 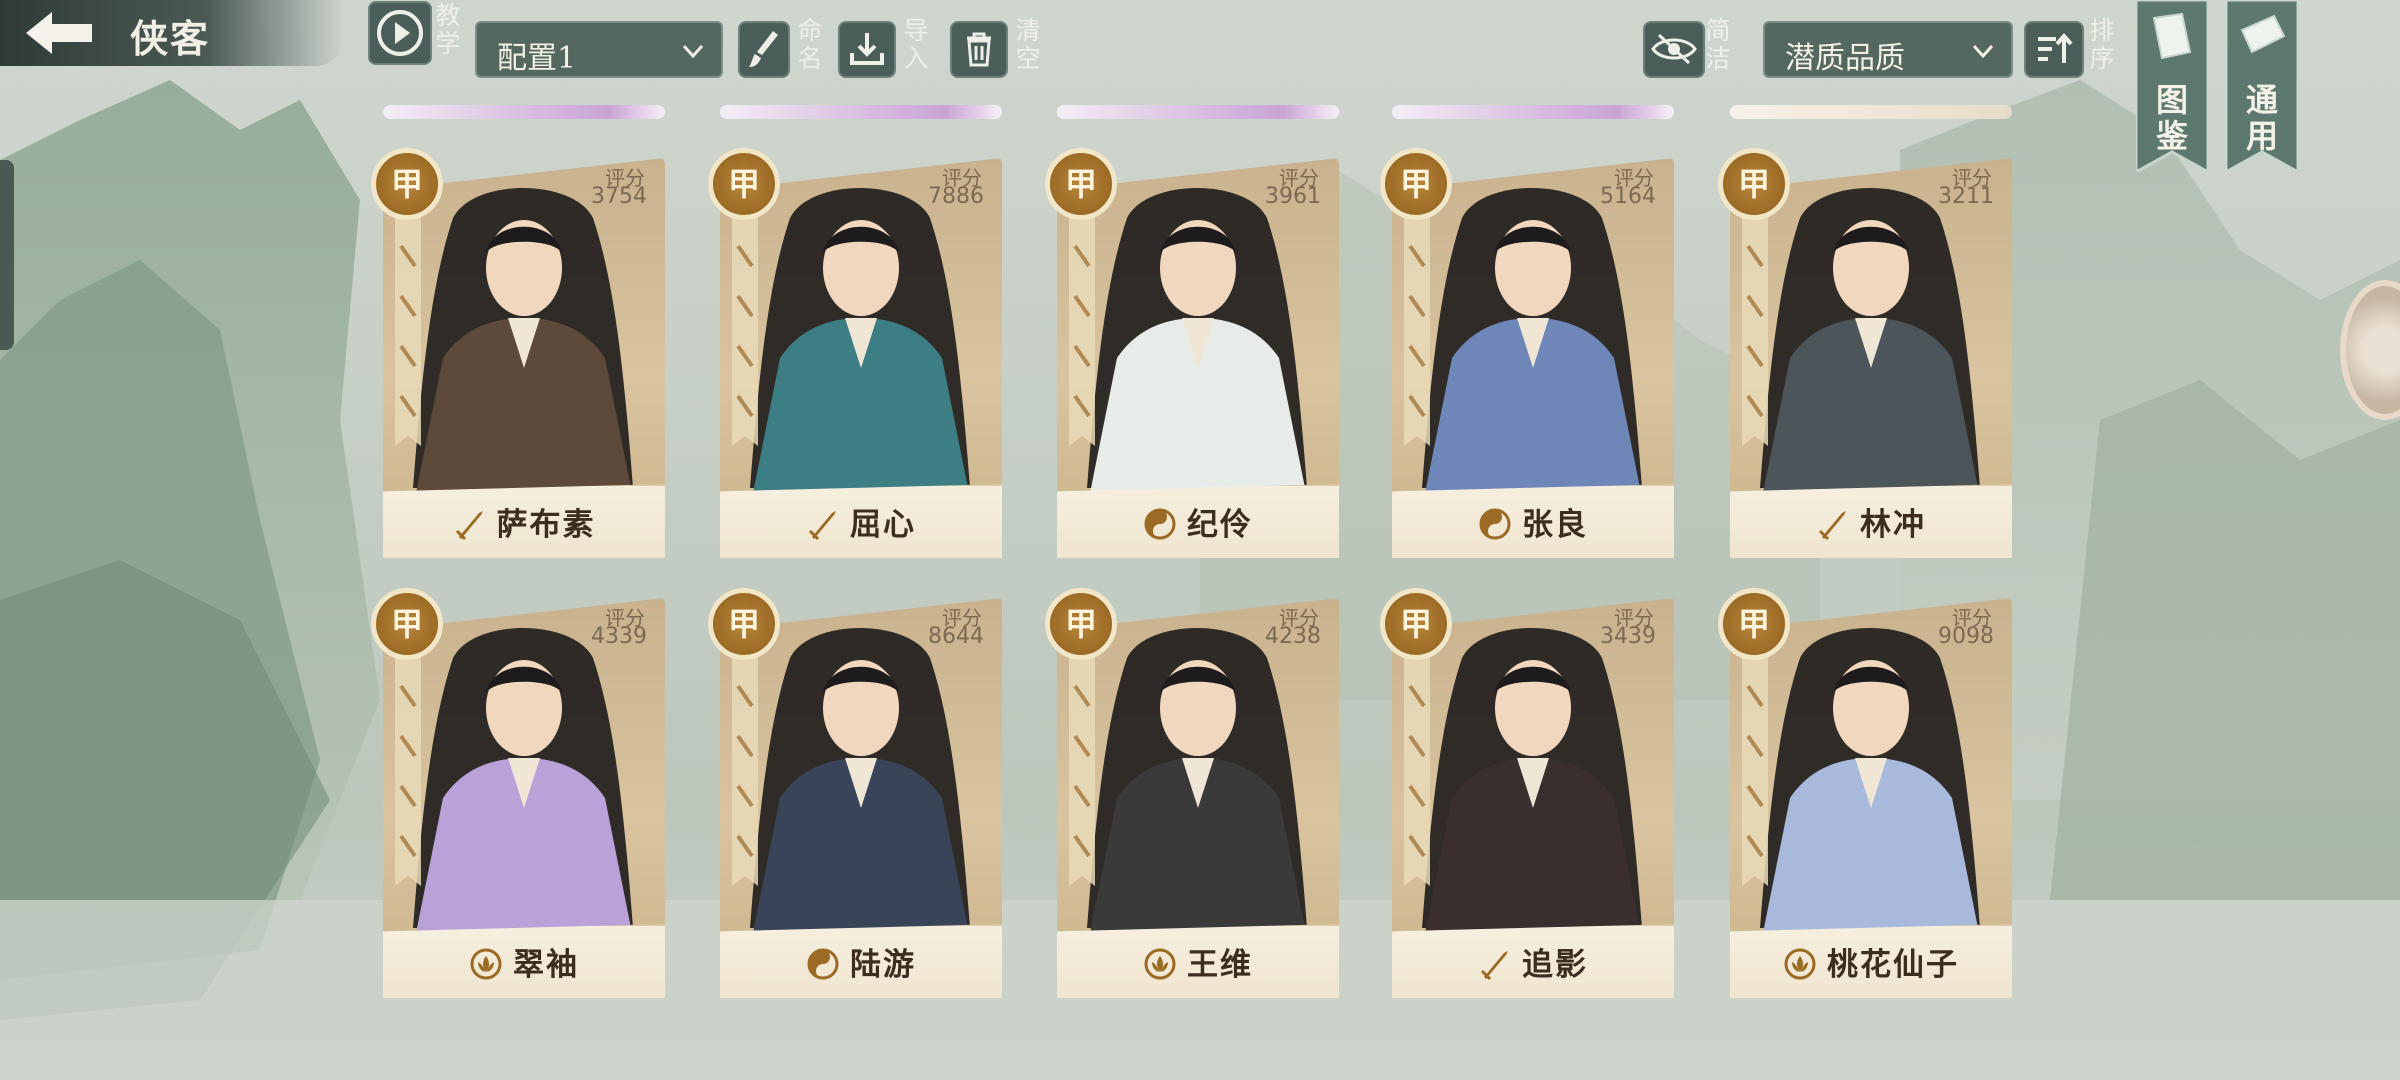 What do you see at coordinates (1555, 525) in the screenshot?
I see `hero-name-text: 张良` at bounding box center [1555, 525].